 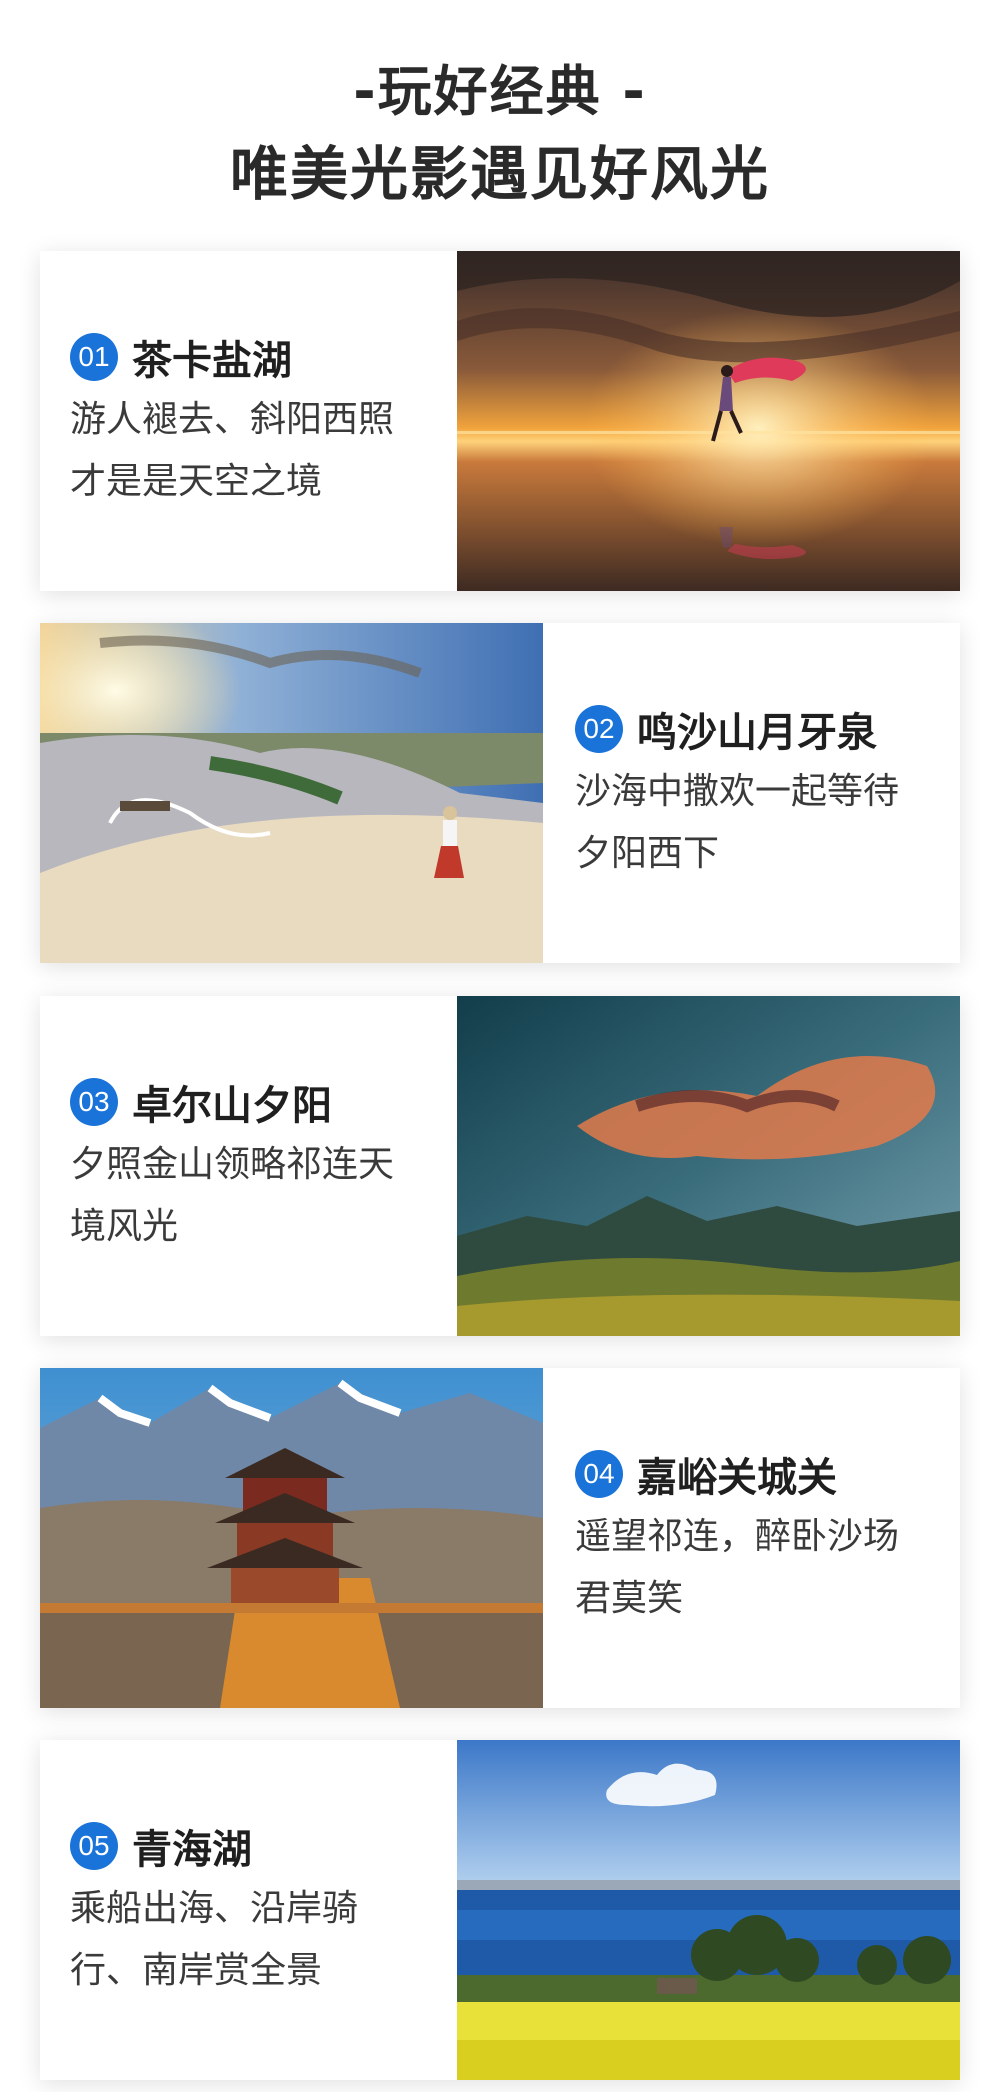 What do you see at coordinates (737, 791) in the screenshot?
I see `desc-line: 沙海中撒欢一起等待` at bounding box center [737, 791].